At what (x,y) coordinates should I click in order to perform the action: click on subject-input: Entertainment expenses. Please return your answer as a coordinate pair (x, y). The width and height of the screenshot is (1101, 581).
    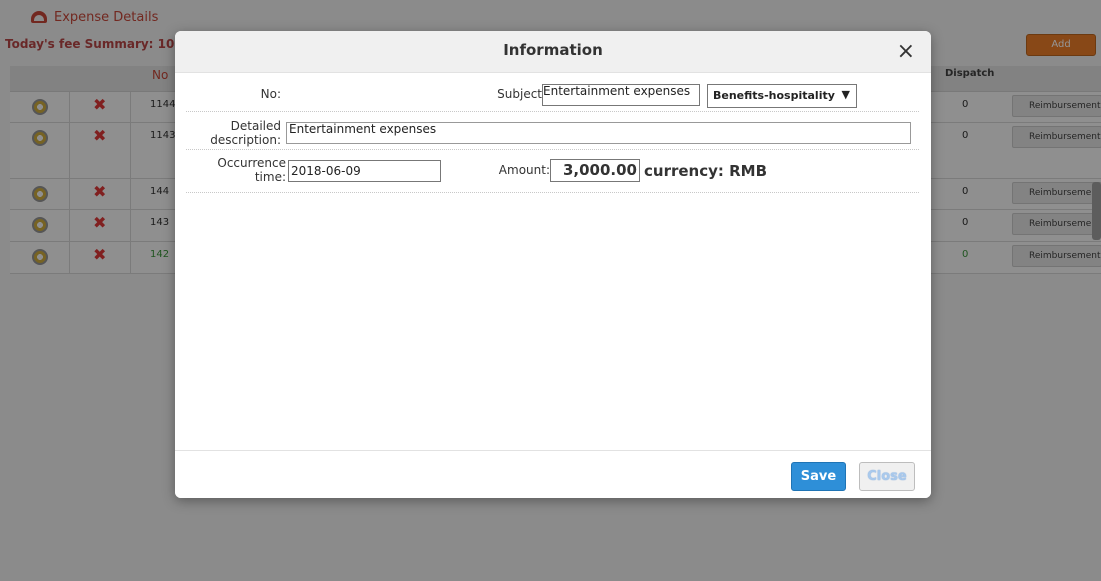
    Looking at the image, I should click on (621, 95).